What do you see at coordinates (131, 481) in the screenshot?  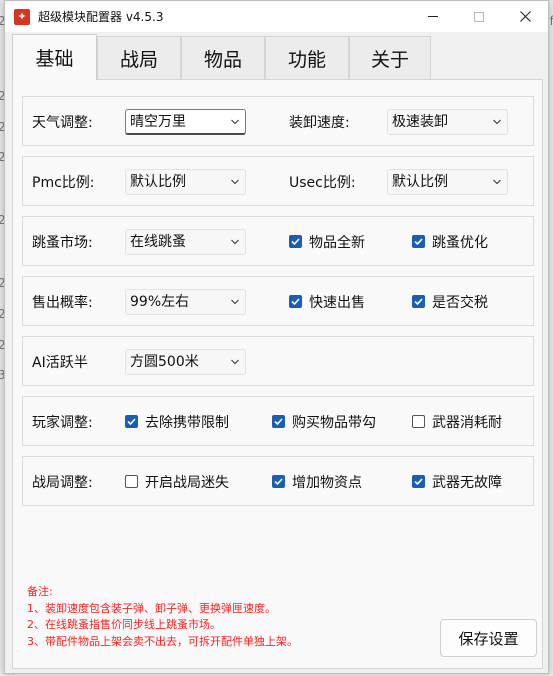 I see `raid-lost-checkbox` at bounding box center [131, 481].